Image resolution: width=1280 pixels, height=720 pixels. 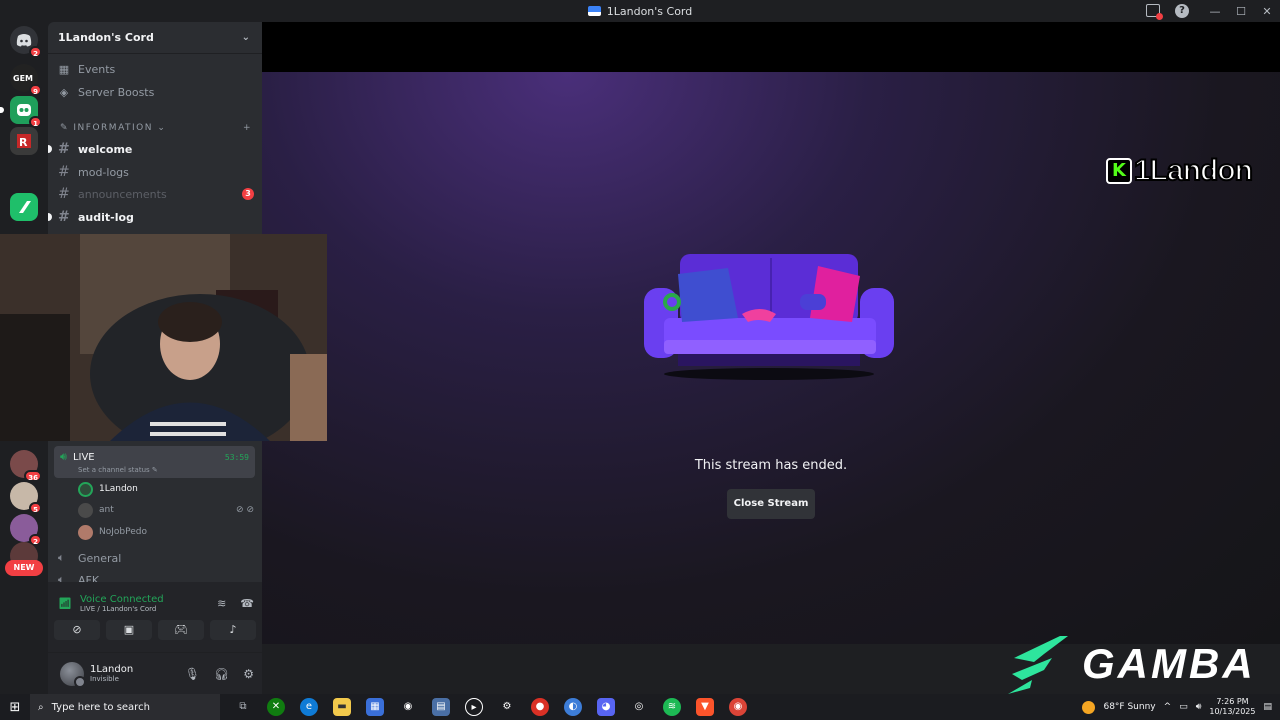 I want to click on volume-icon: 🔊︎, so click(x=1199, y=707).